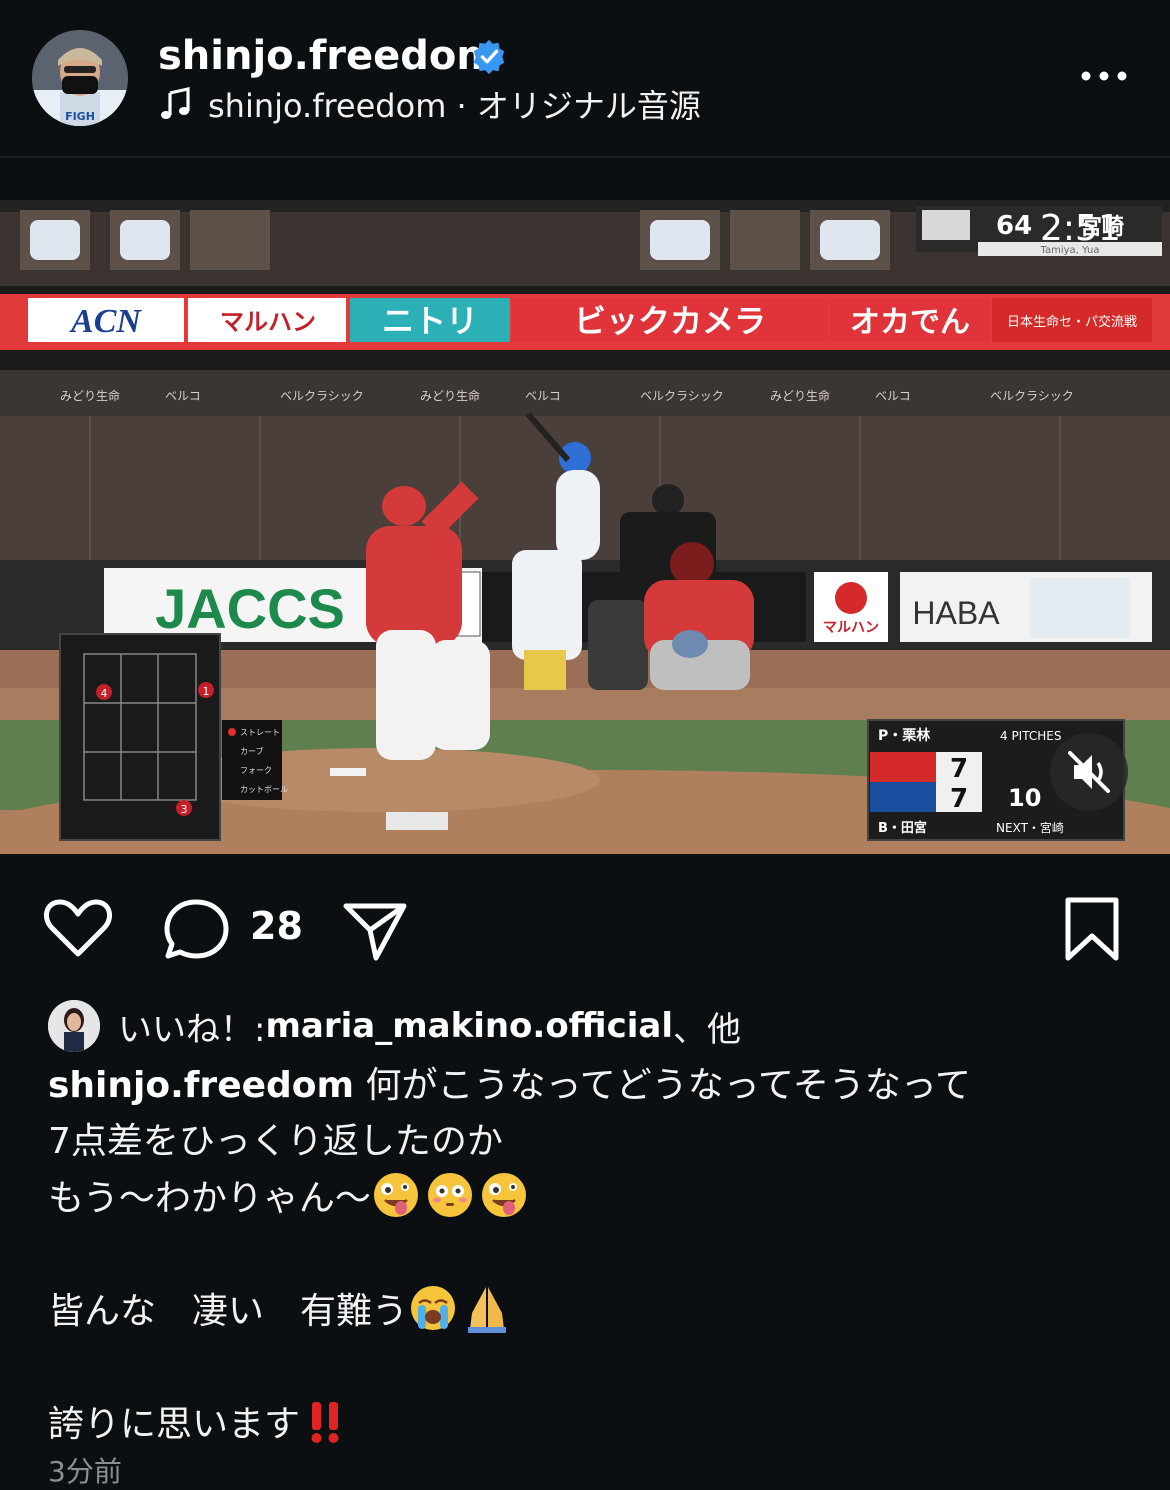 Image resolution: width=1170 pixels, height=1490 pixels. I want to click on rail-ad-3: ベルクラシック, so click(322, 396).